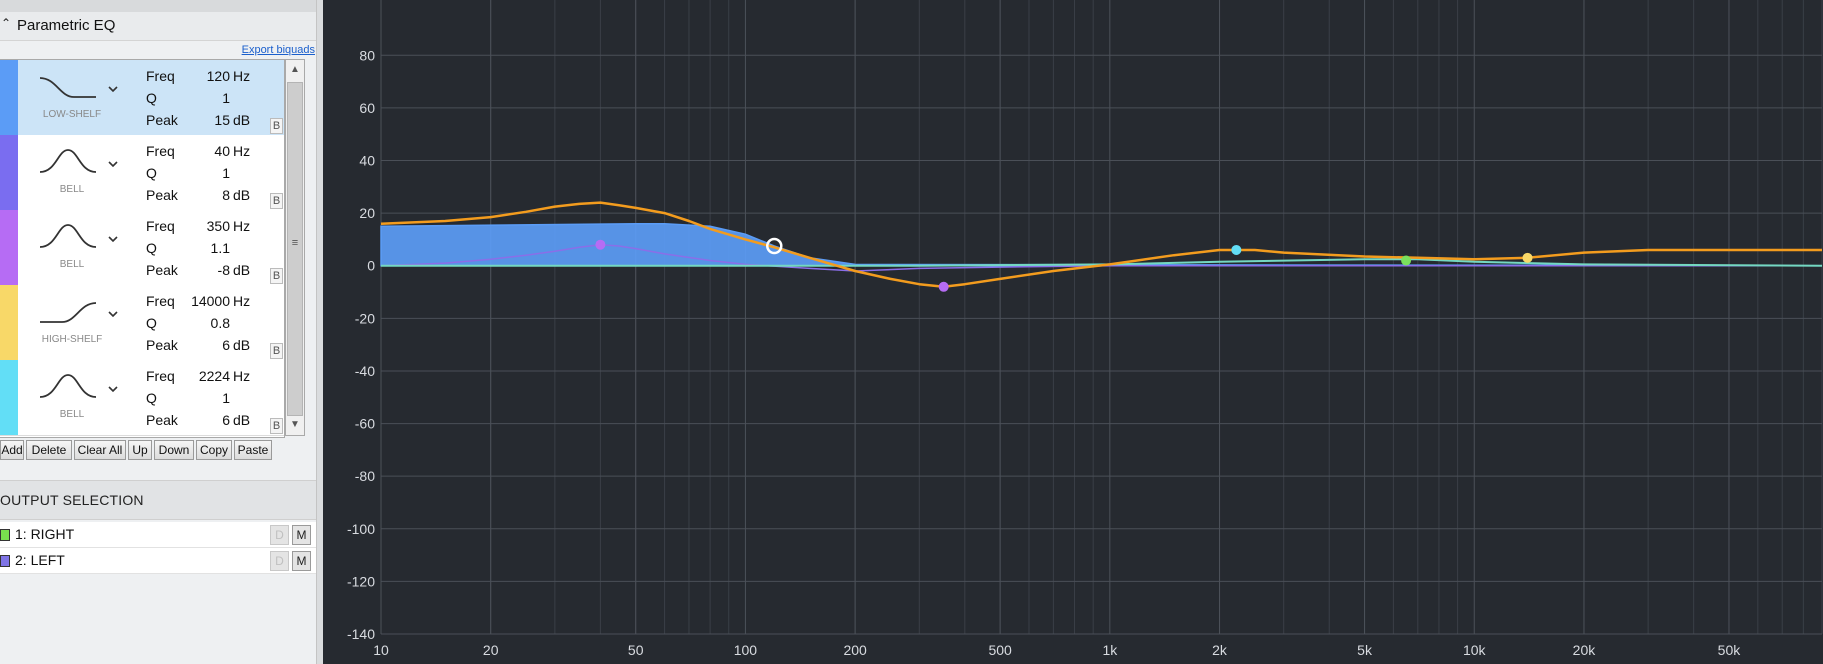  Describe the element at coordinates (49, 450) in the screenshot. I see `delete-button: Delete` at that location.